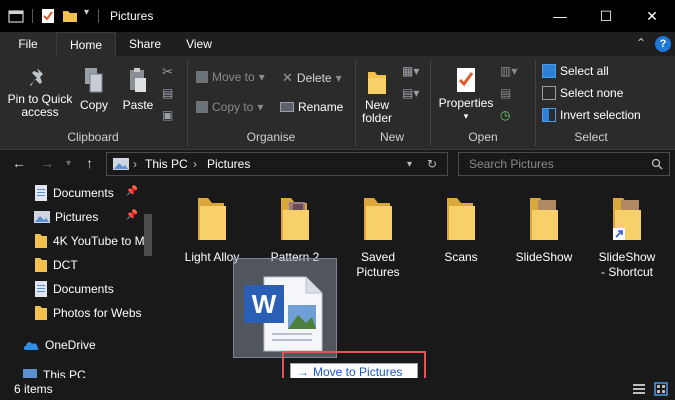  I want to click on pin-to-quick-access-button: Pin to Quick access, so click(40, 92).